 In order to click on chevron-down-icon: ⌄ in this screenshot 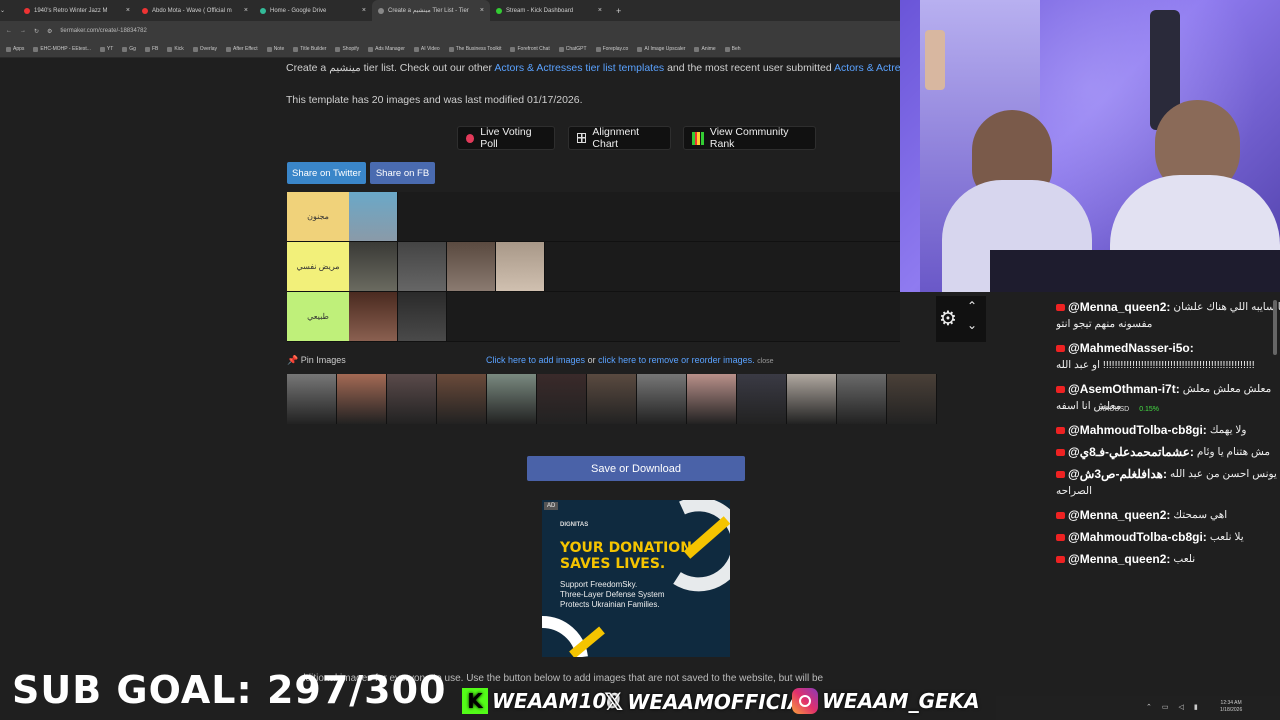, I will do `click(972, 325)`.